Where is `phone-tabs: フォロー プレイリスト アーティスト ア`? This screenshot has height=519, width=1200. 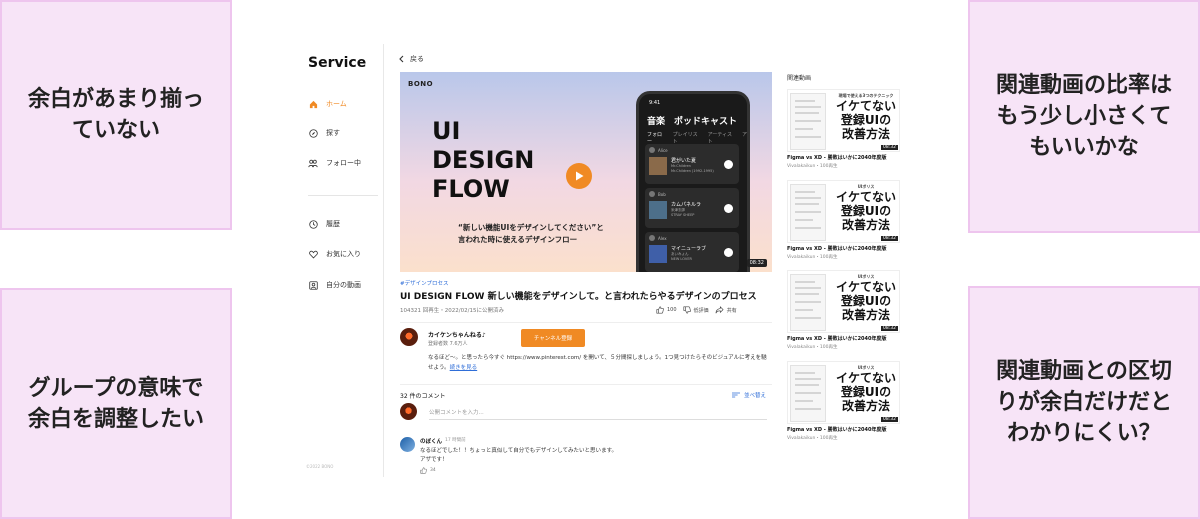 phone-tabs: フォロー プレイリスト アーティスト ア is located at coordinates (697, 138).